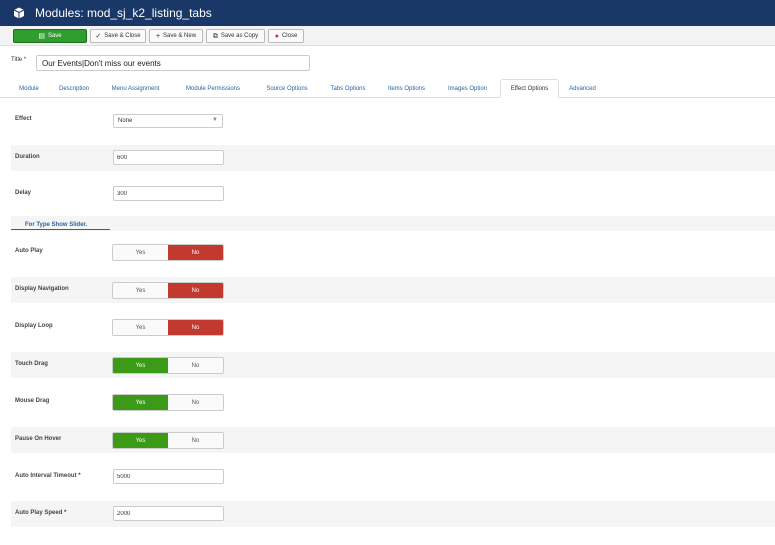  I want to click on display-loop-label: Display Loop, so click(34, 326).